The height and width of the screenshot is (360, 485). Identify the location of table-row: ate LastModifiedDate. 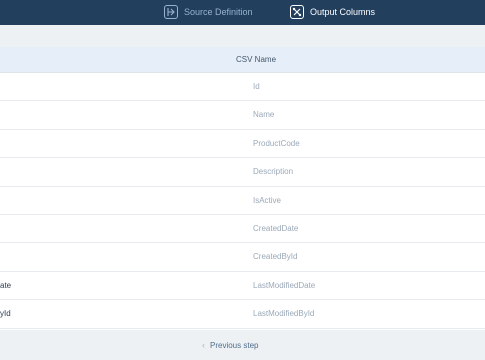
(242, 286).